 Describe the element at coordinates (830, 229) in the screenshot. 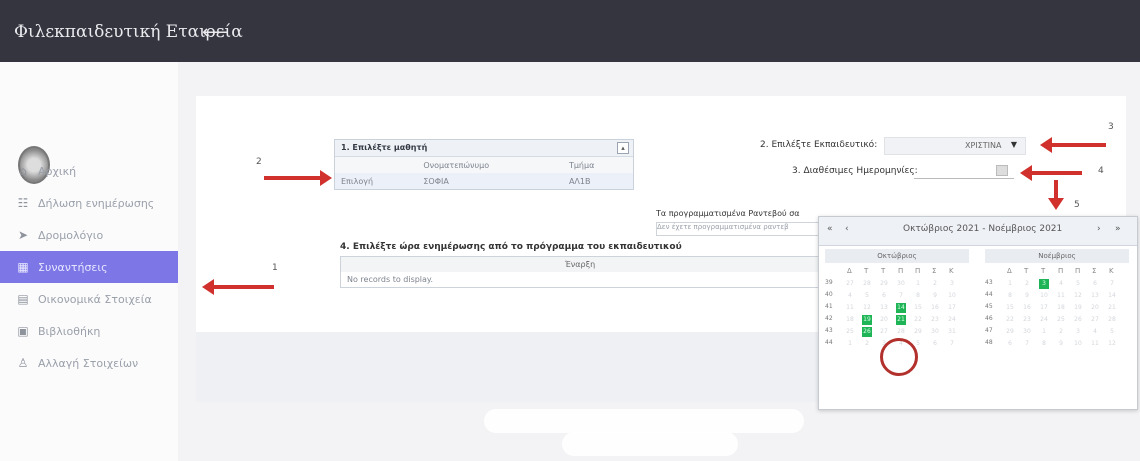

I see `prev-year-icon: «` at that location.